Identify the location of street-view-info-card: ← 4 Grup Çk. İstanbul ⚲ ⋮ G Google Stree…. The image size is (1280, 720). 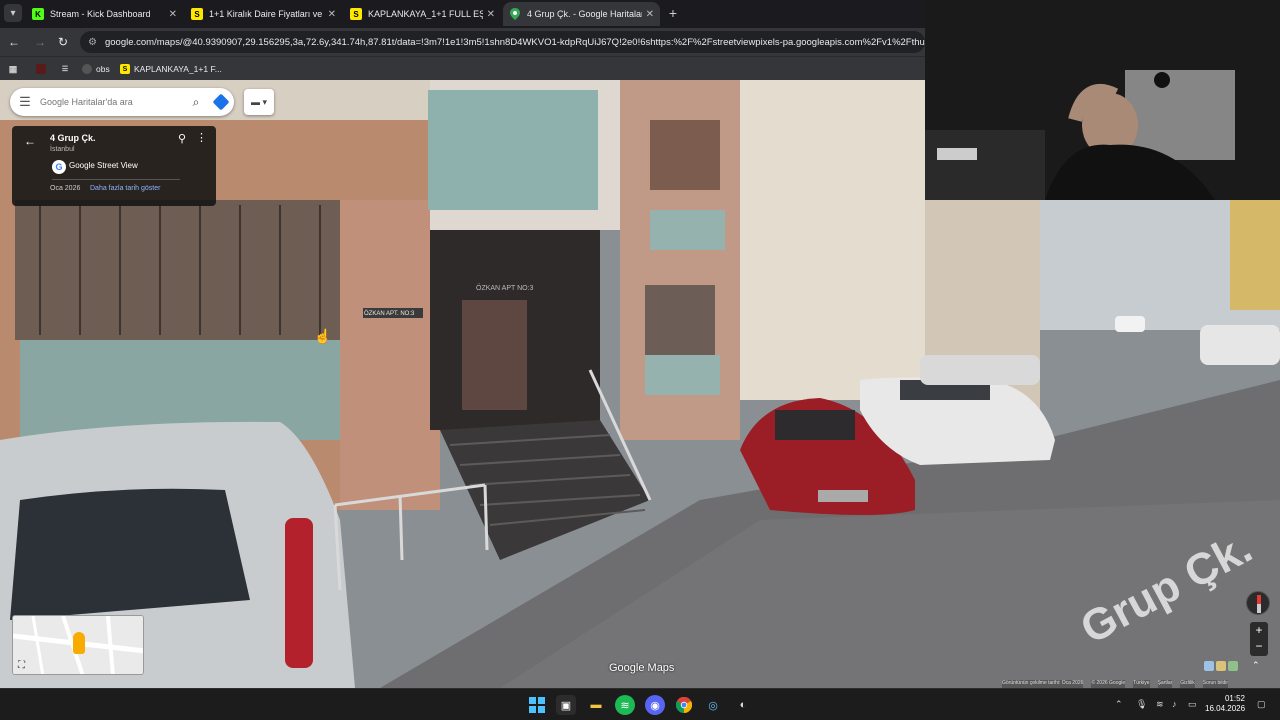
(114, 166).